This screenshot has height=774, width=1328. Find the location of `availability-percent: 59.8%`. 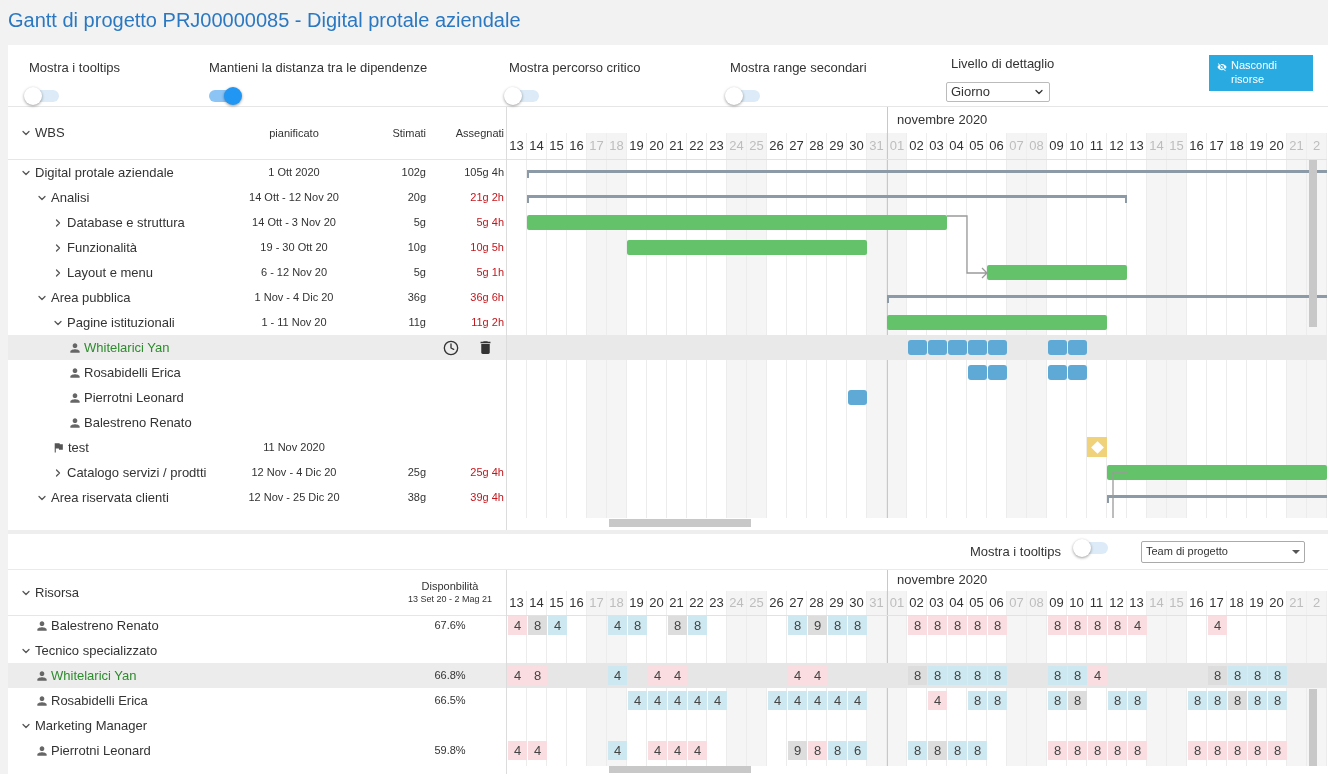

availability-percent: 59.8% is located at coordinates (450, 751).